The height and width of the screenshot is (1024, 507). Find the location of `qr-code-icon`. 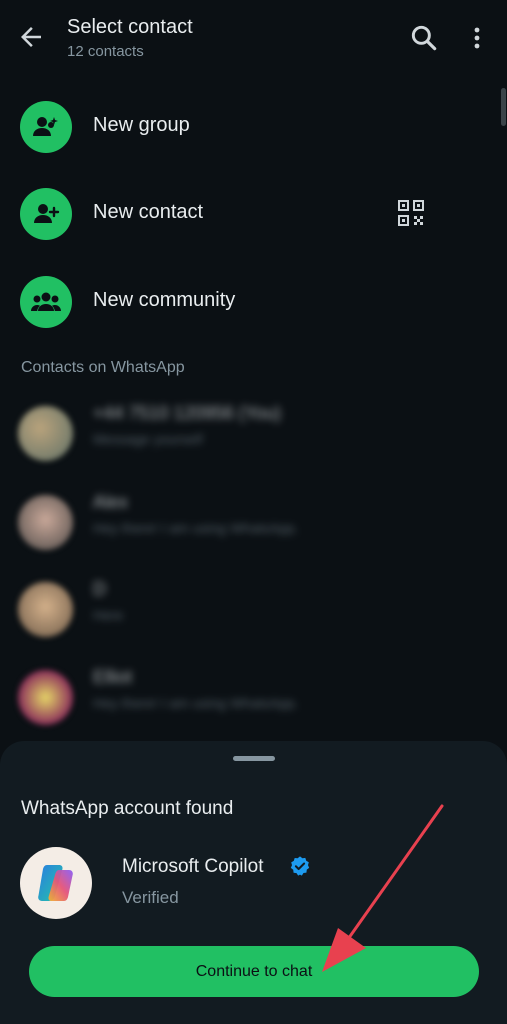

qr-code-icon is located at coordinates (411, 213).